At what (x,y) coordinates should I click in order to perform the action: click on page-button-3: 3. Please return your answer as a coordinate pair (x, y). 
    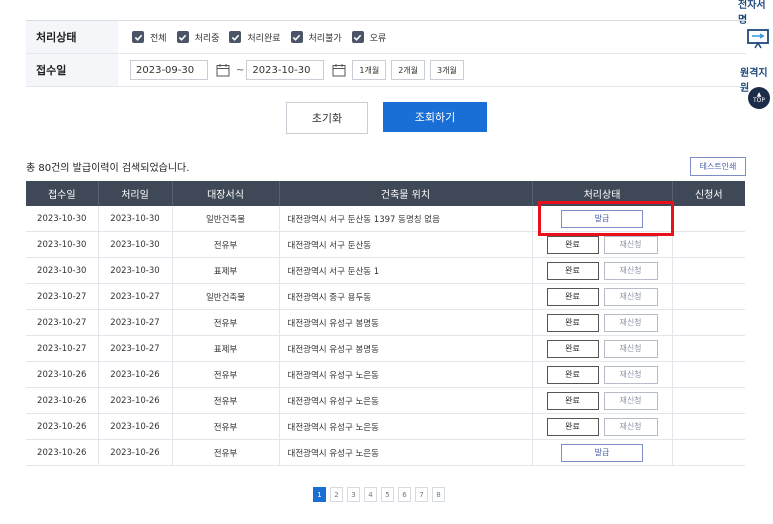
    Looking at the image, I should click on (353, 494).